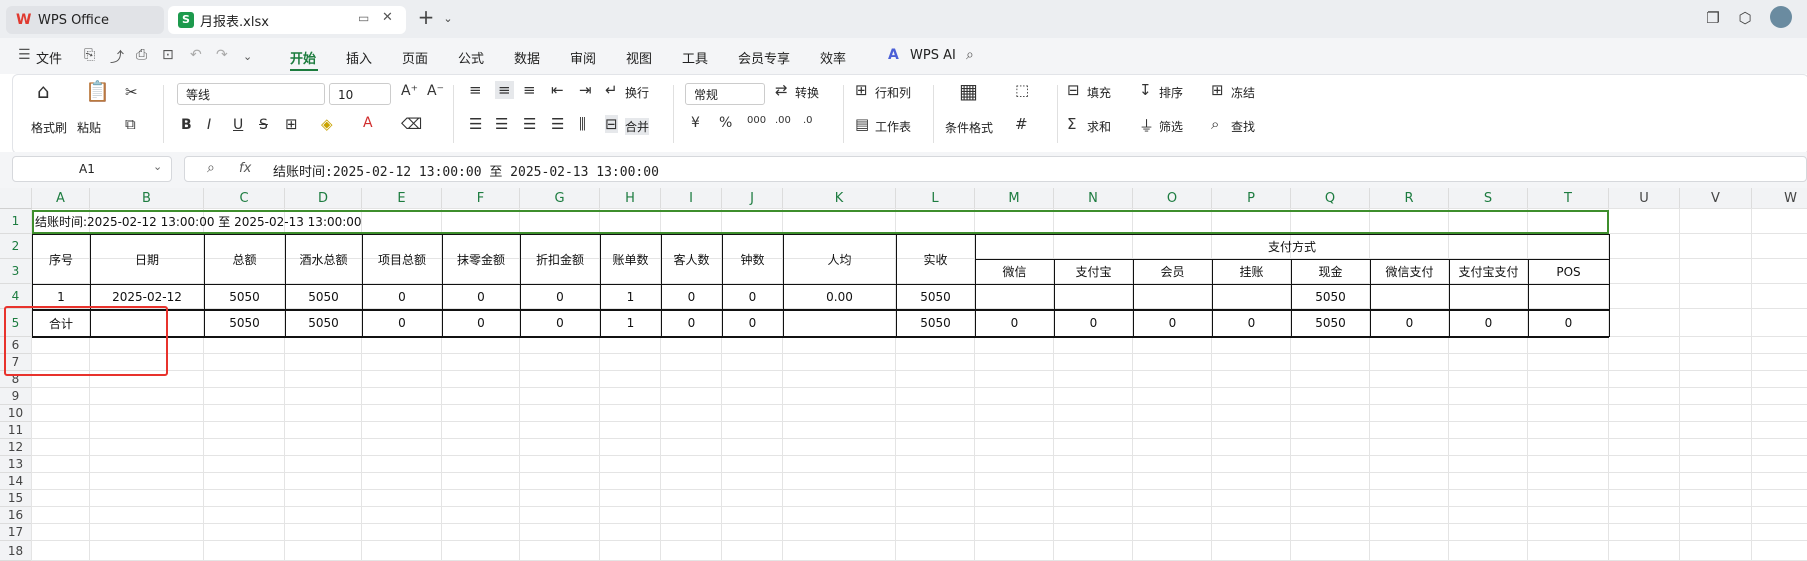 The width and height of the screenshot is (1807, 561). I want to click on header-cell: 日期, so click(147, 259).